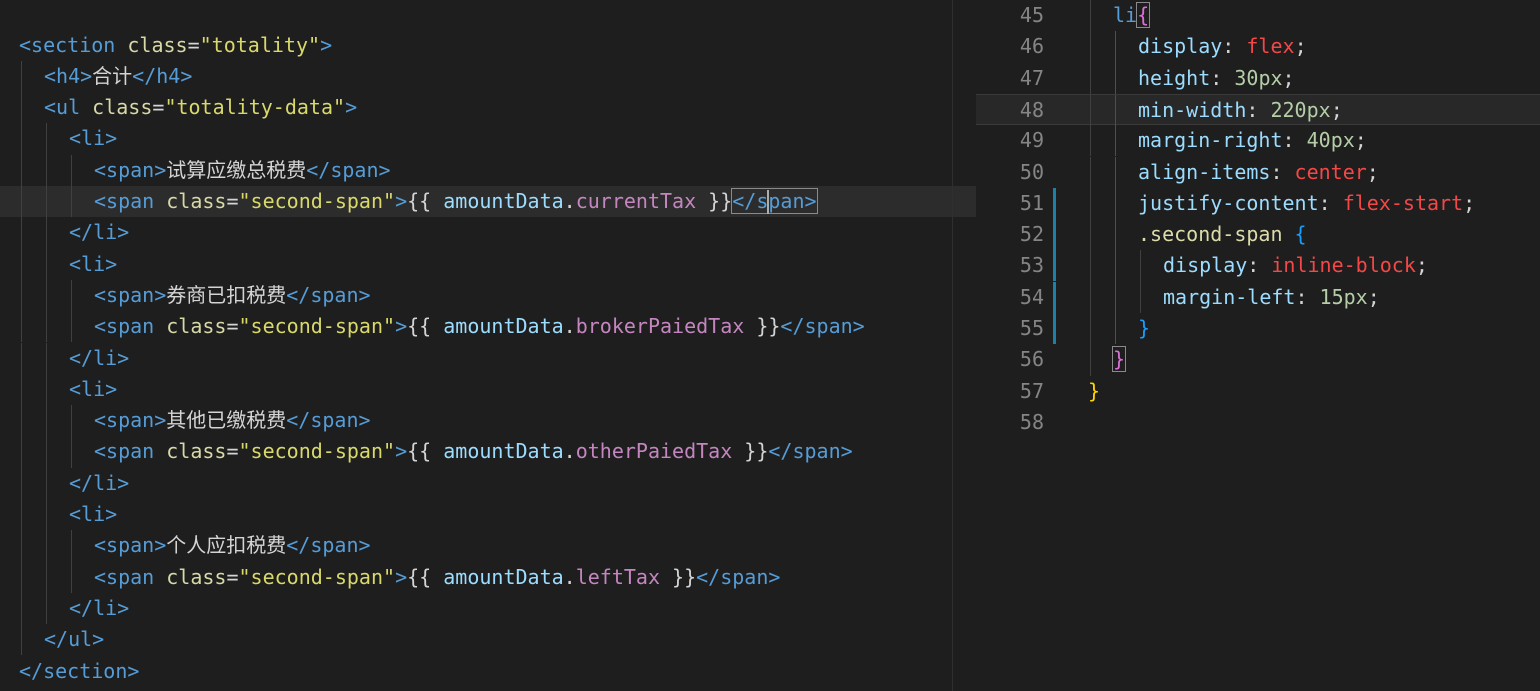  Describe the element at coordinates (1132, 15) in the screenshot. I see `code-text: li{` at that location.